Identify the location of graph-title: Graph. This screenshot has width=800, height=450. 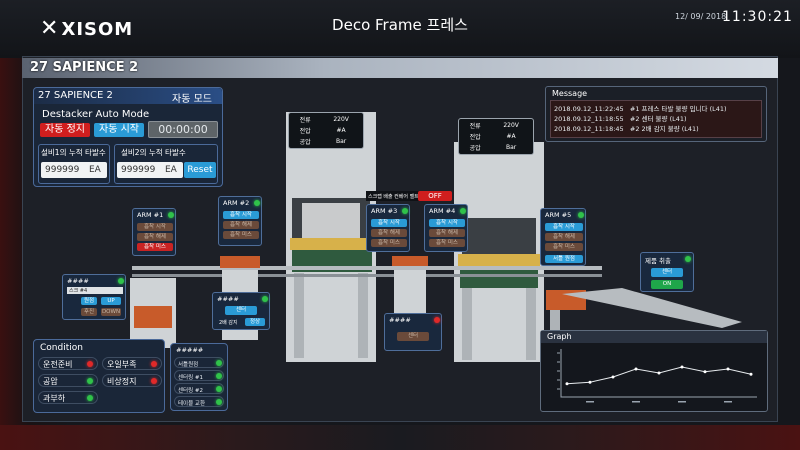
(559, 336).